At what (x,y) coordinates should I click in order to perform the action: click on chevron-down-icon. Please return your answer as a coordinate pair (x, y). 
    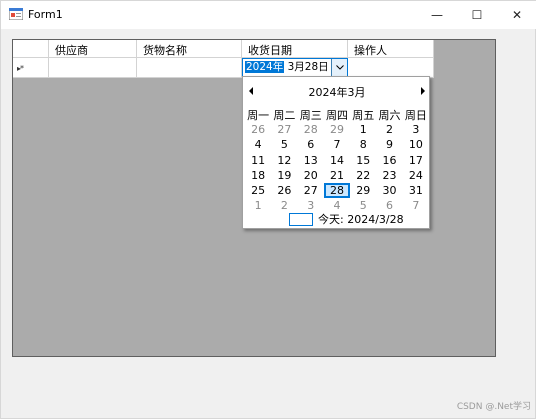
    Looking at the image, I should click on (339, 67).